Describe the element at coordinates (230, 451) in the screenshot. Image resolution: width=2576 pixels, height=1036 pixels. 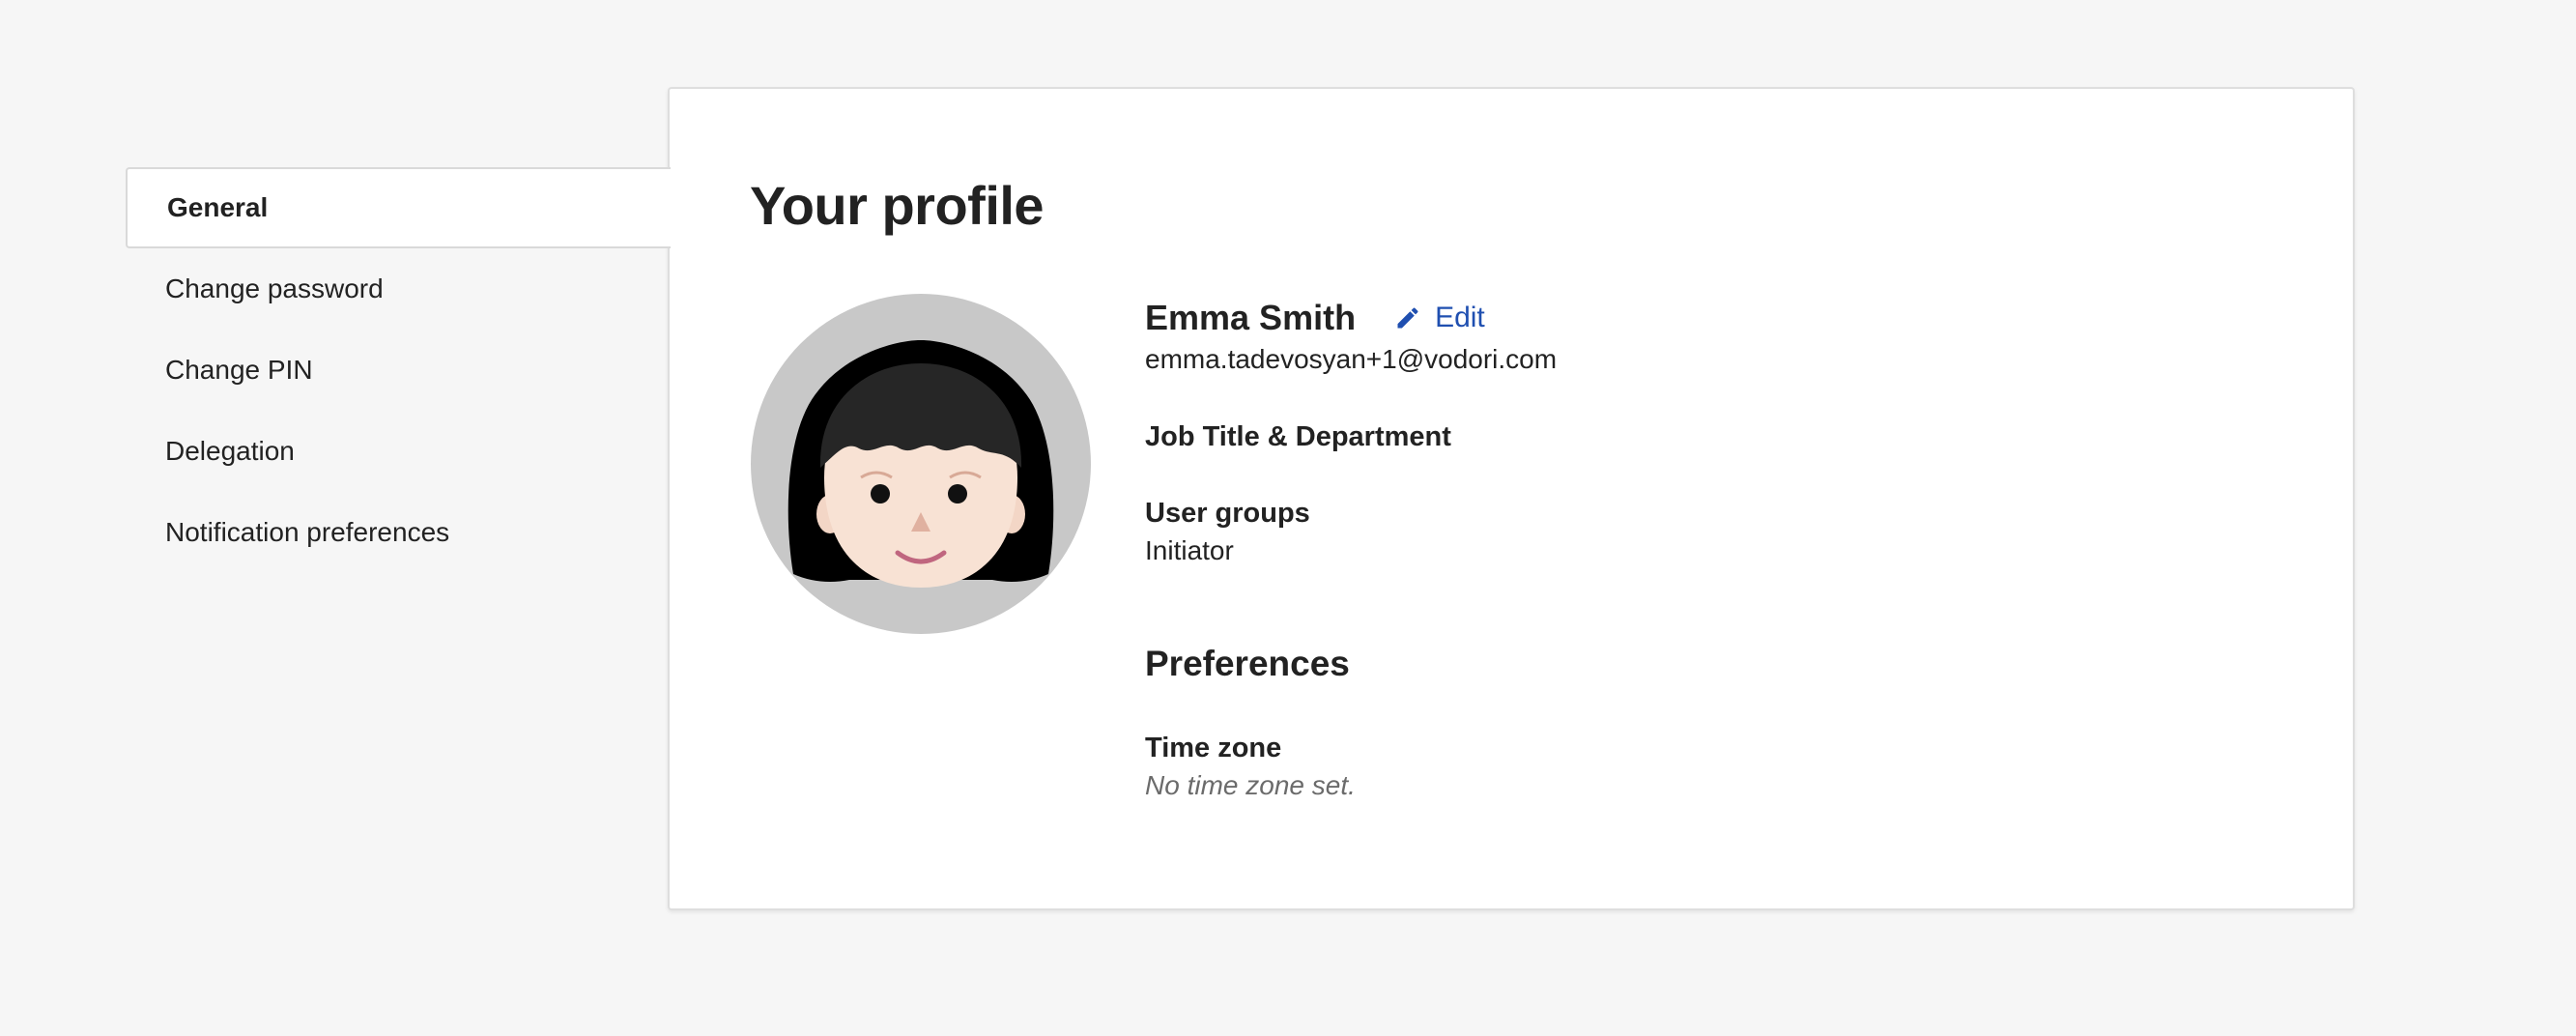
I see `sidebar-item-label: Delegation` at that location.